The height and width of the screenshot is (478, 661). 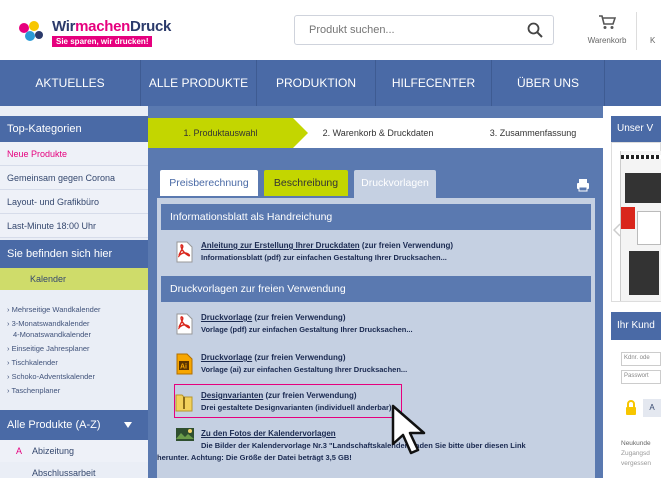 I want to click on calendar-back, so click(x=644, y=273).